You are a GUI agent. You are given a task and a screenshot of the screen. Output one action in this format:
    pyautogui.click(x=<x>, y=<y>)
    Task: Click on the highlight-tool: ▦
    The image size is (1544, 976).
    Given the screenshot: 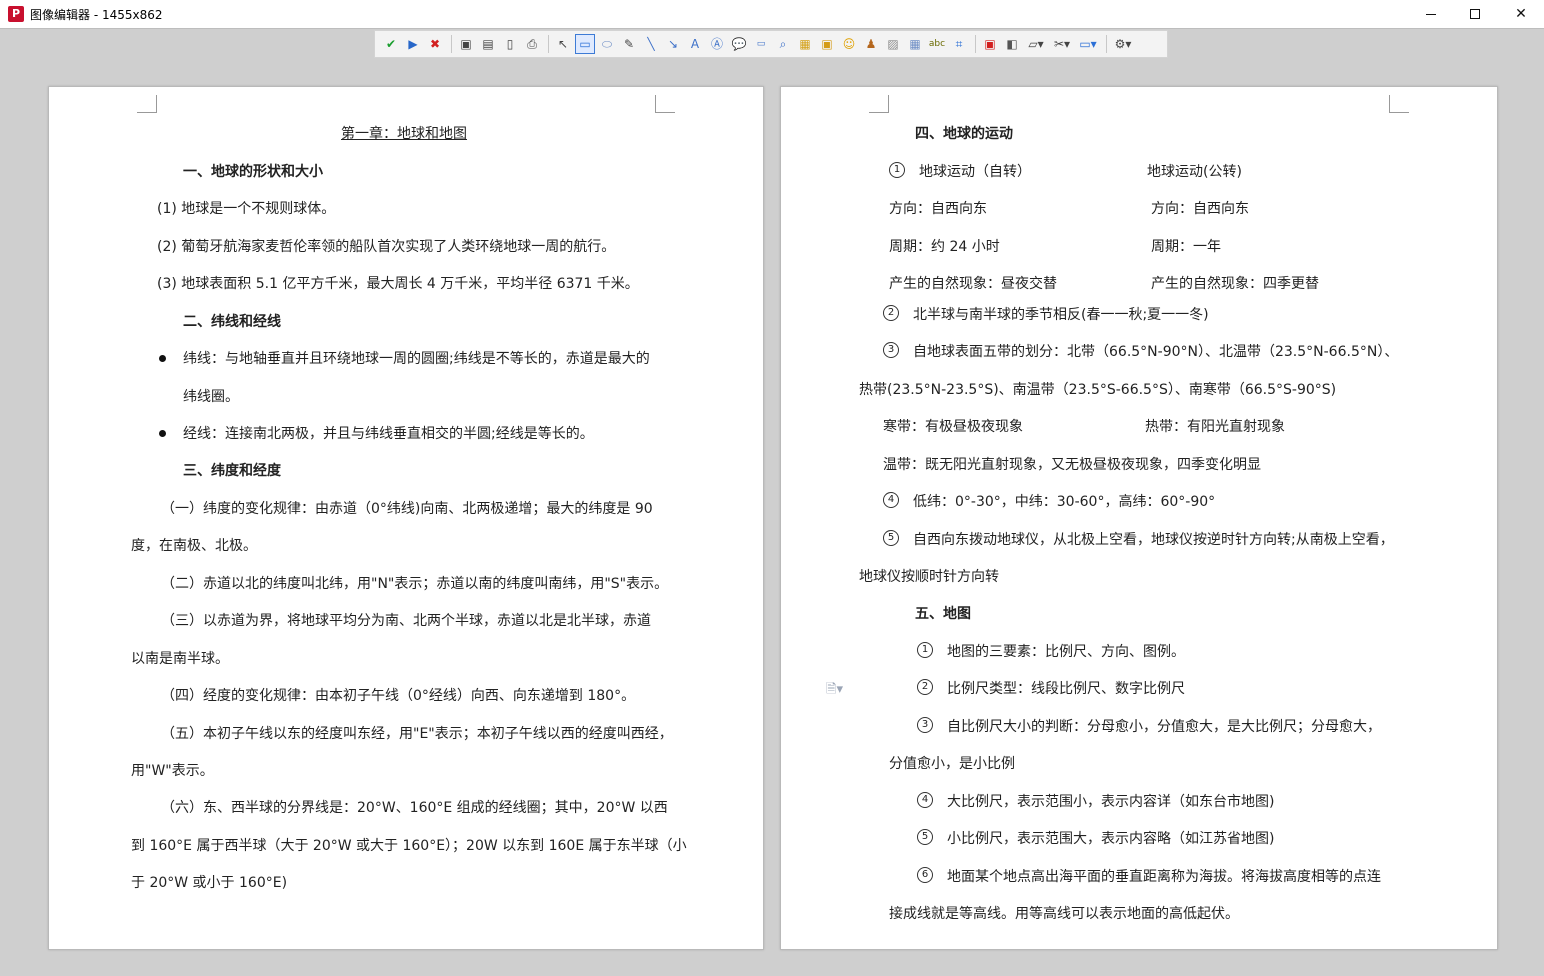 What is the action you would take?
    pyautogui.click(x=805, y=44)
    